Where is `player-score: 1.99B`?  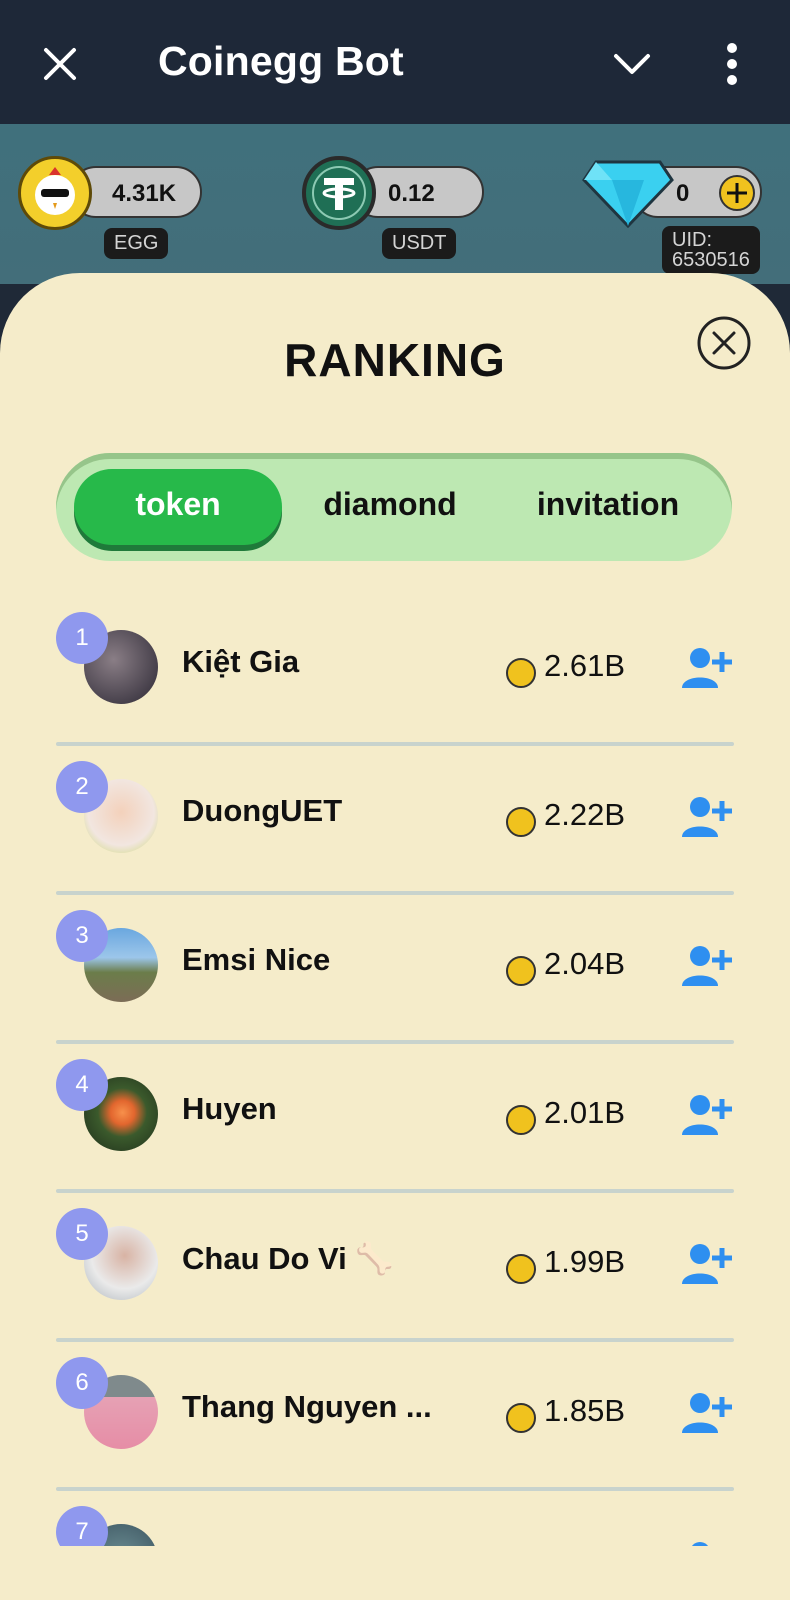 player-score: 1.99B is located at coordinates (585, 1261).